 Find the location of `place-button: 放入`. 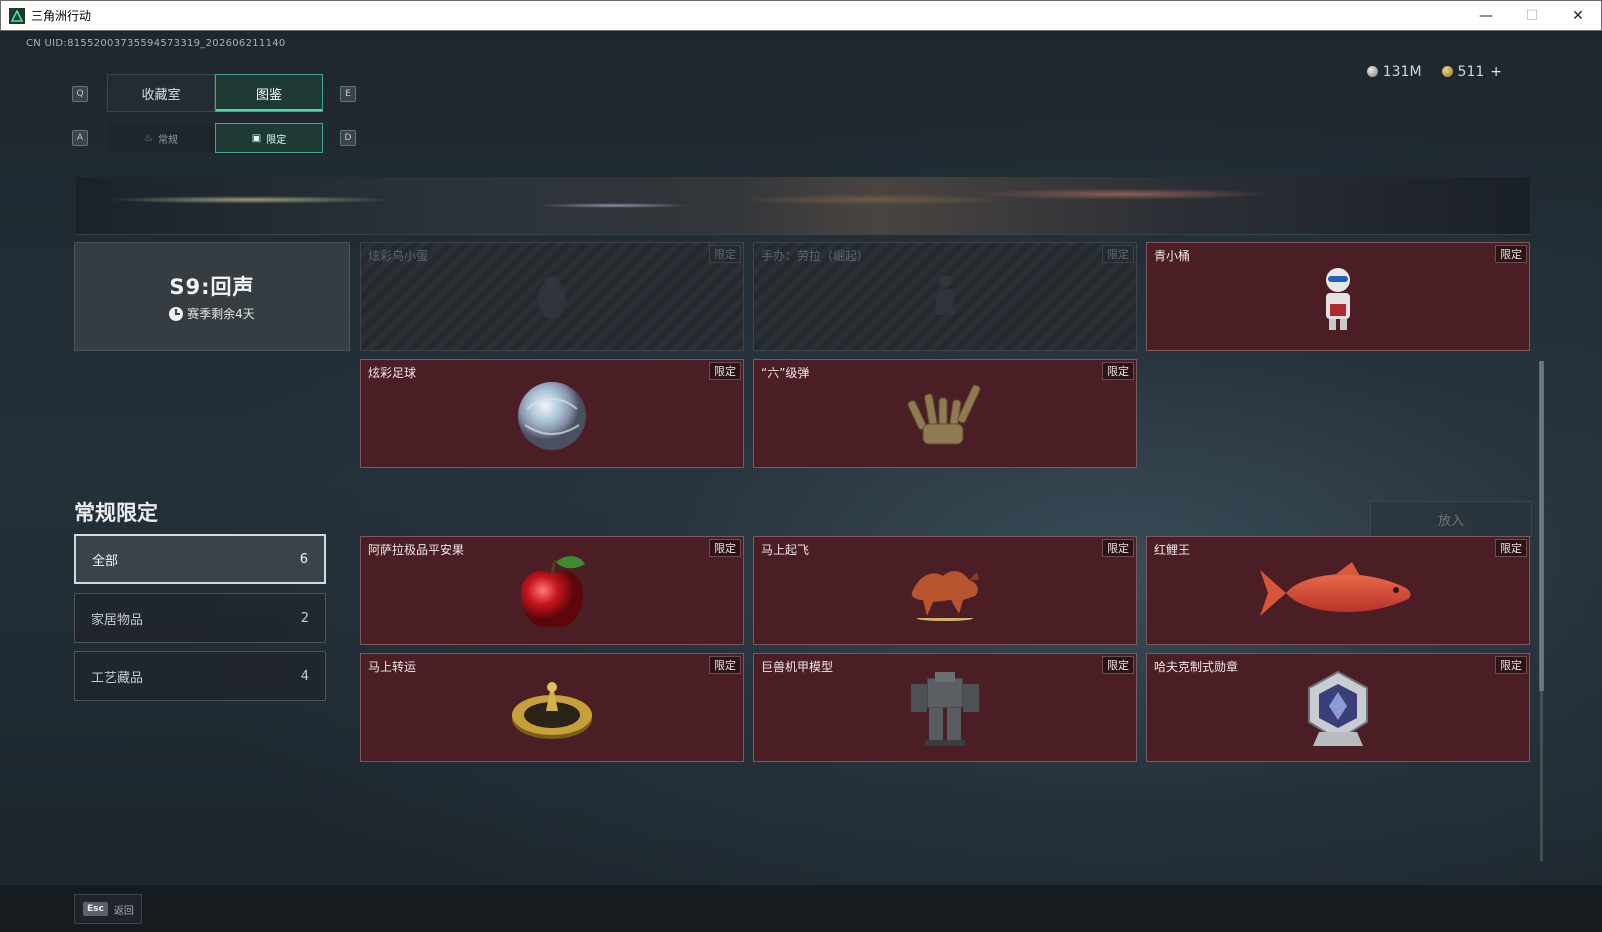

place-button: 放入 is located at coordinates (1451, 519).